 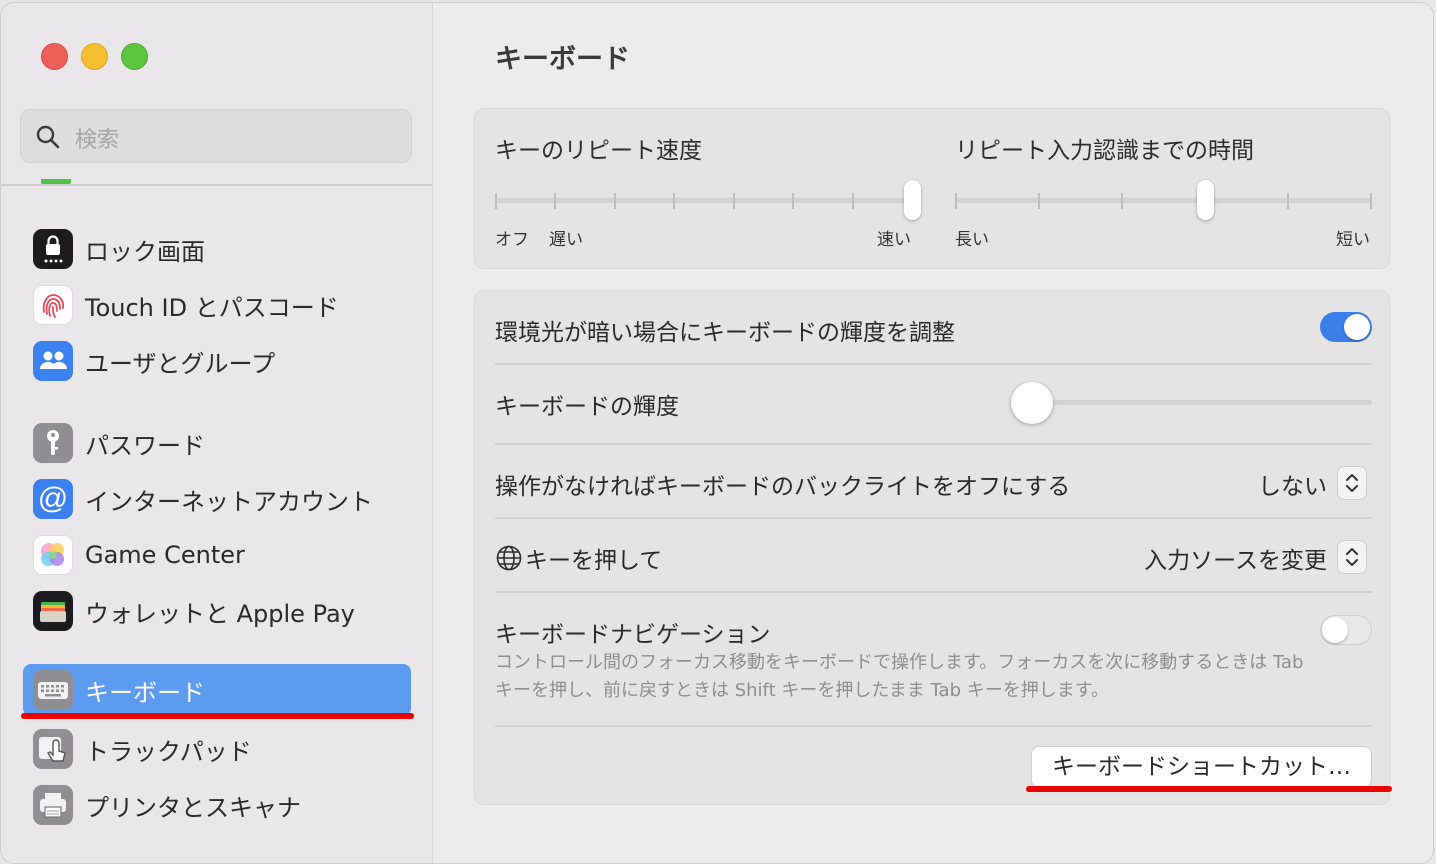 What do you see at coordinates (932, 188) in the screenshot?
I see `repeat-settings-card: キーのリピート速度 リピート入力認識までの時間 オフ 遅い 速い 長い 短い` at bounding box center [932, 188].